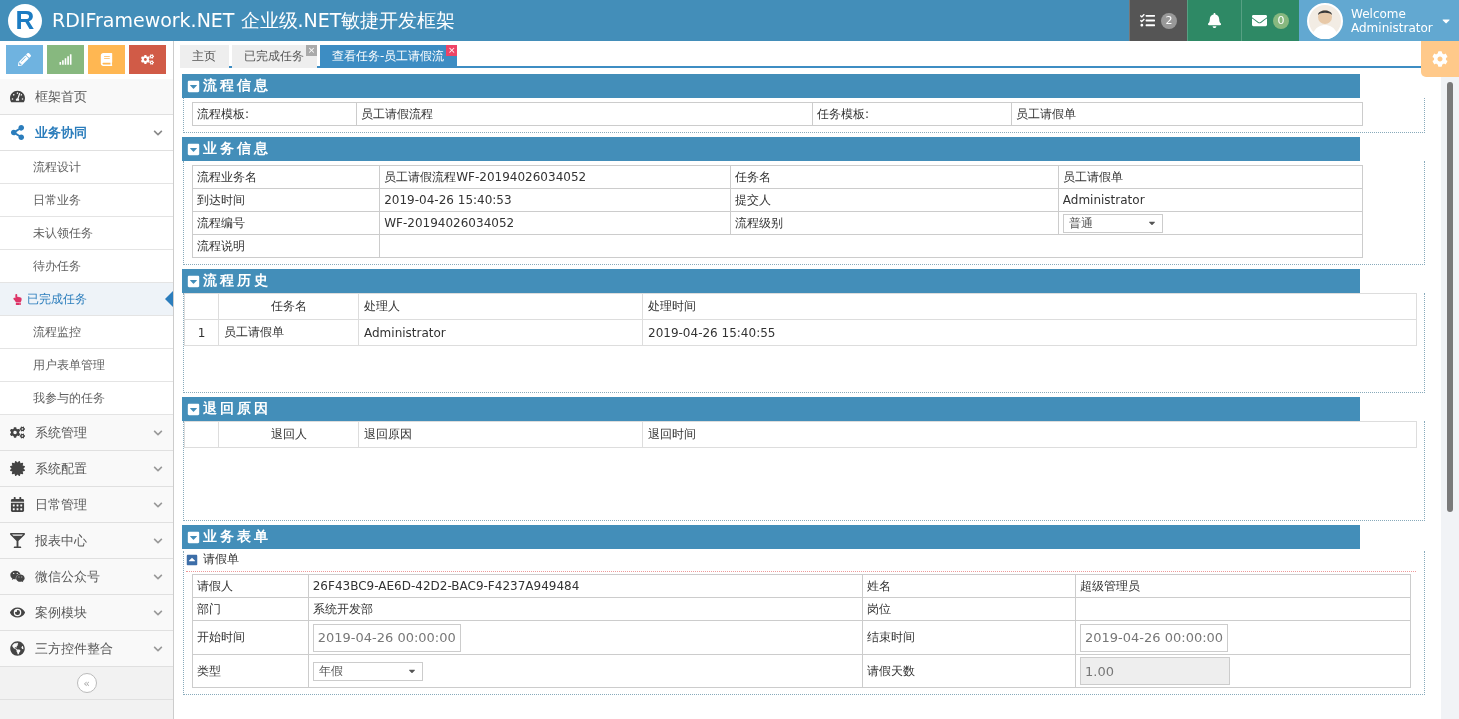 This screenshot has width=1459, height=719. Describe the element at coordinates (204, 56) in the screenshot. I see `tab: 主页` at that location.